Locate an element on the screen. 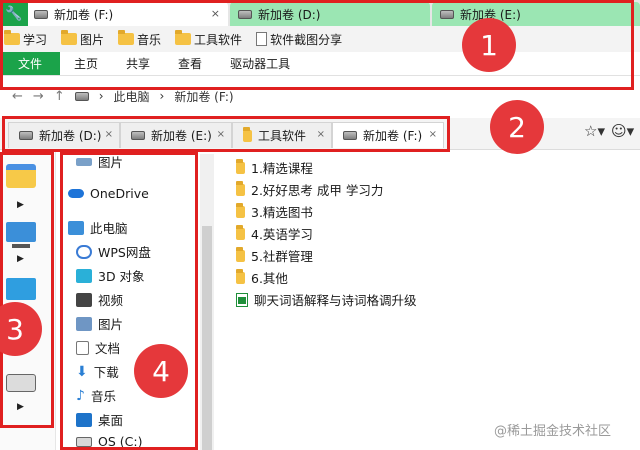 Image resolution: width=640 pixels, height=450 pixels. file-name: 5.社群管理 is located at coordinates (282, 256).